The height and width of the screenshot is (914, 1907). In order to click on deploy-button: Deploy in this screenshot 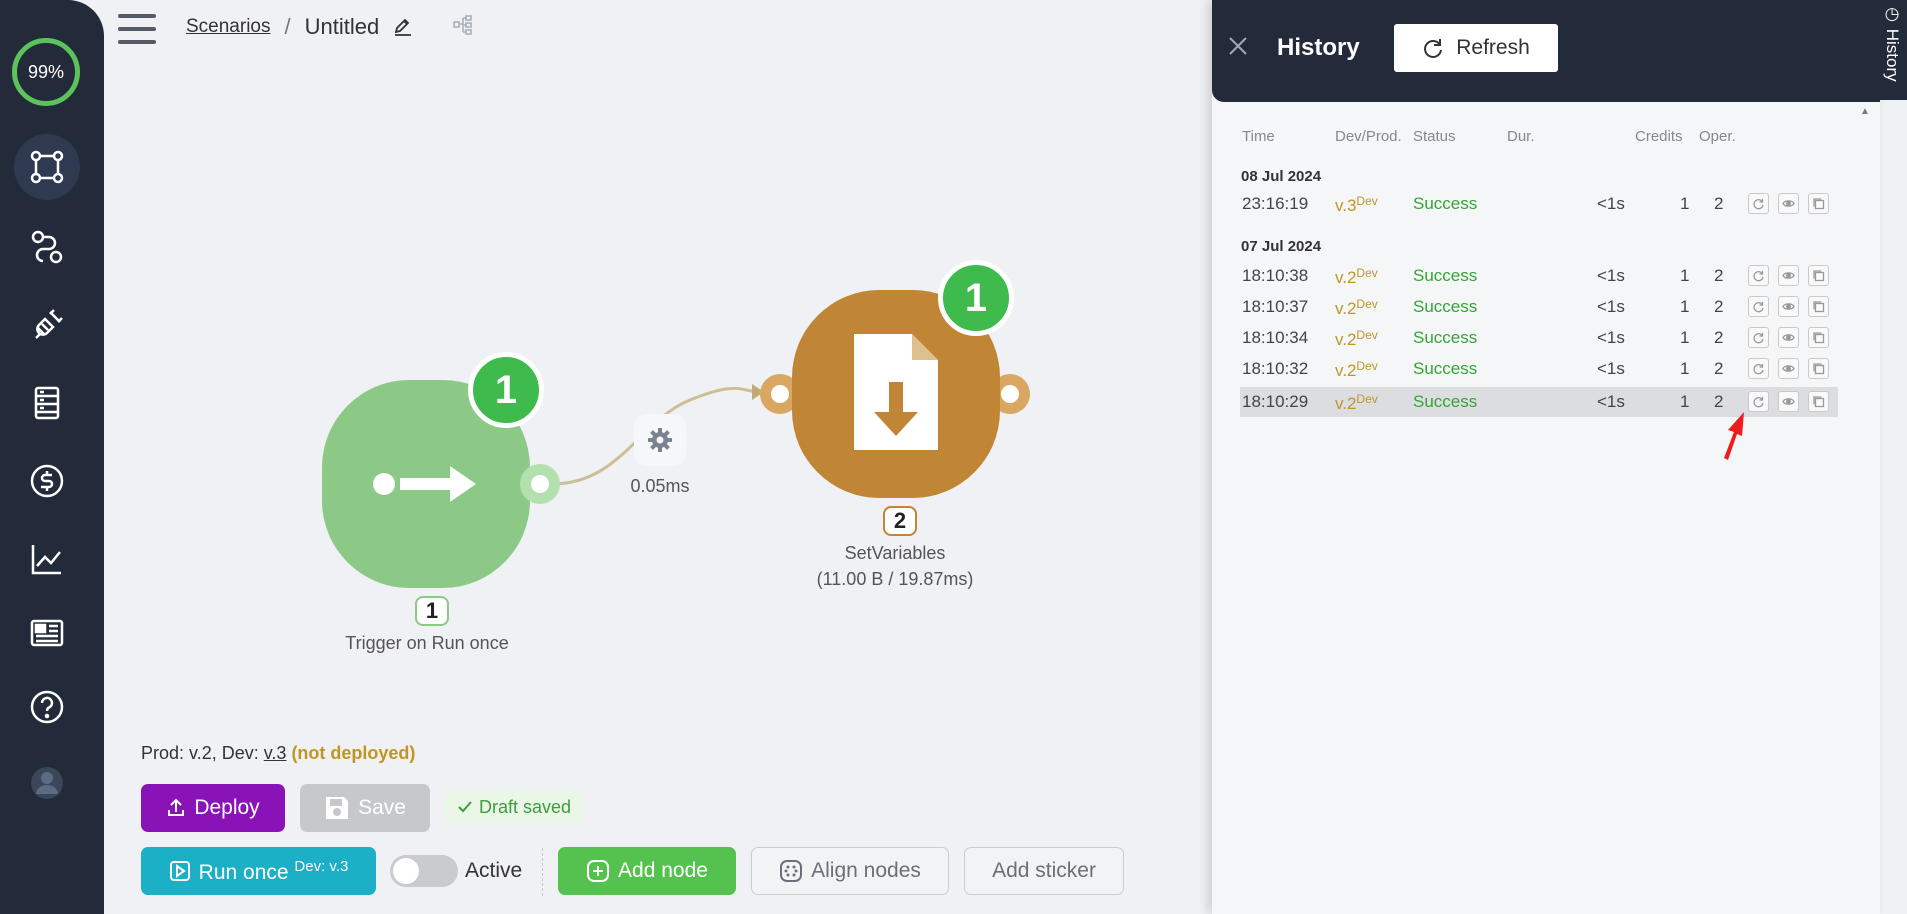, I will do `click(213, 808)`.